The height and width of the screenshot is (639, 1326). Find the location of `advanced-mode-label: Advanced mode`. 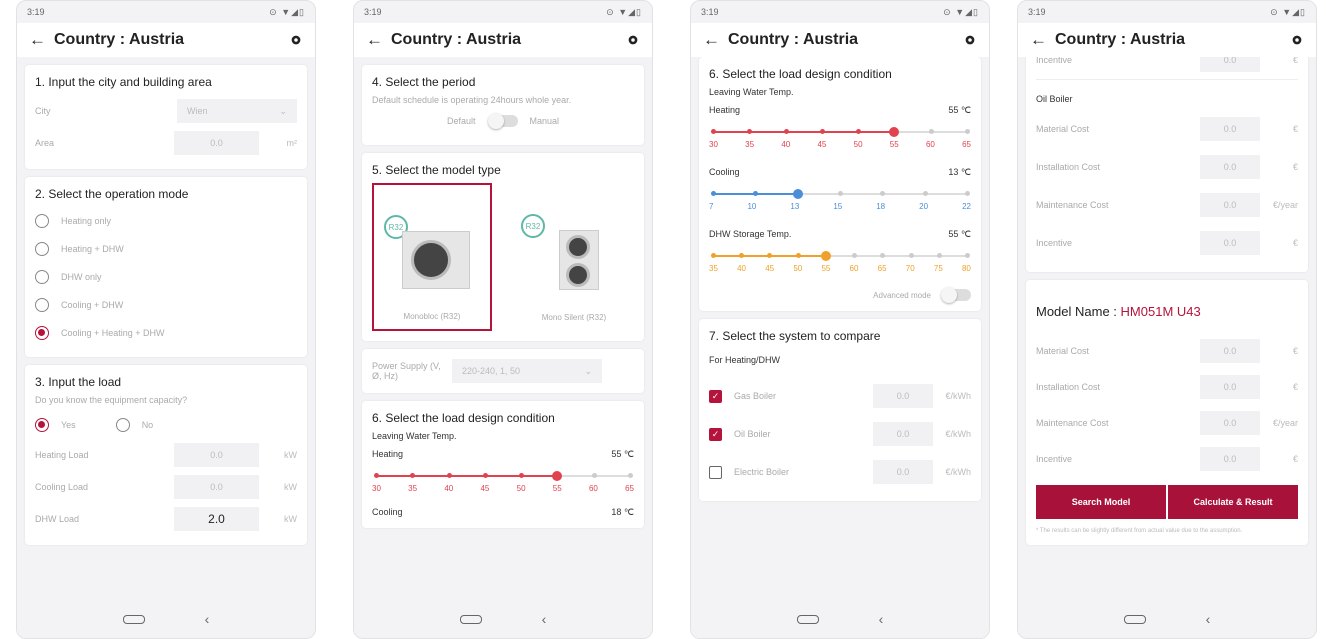

advanced-mode-label: Advanced mode is located at coordinates (902, 295).